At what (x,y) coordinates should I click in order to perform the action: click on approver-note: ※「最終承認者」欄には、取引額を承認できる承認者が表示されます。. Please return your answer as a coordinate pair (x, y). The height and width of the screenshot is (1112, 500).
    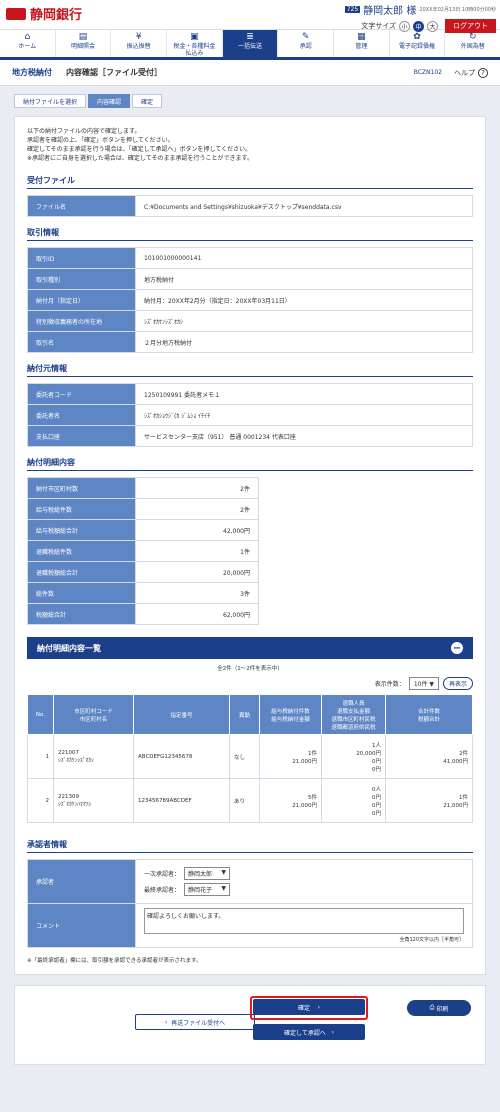
    Looking at the image, I should click on (114, 961).